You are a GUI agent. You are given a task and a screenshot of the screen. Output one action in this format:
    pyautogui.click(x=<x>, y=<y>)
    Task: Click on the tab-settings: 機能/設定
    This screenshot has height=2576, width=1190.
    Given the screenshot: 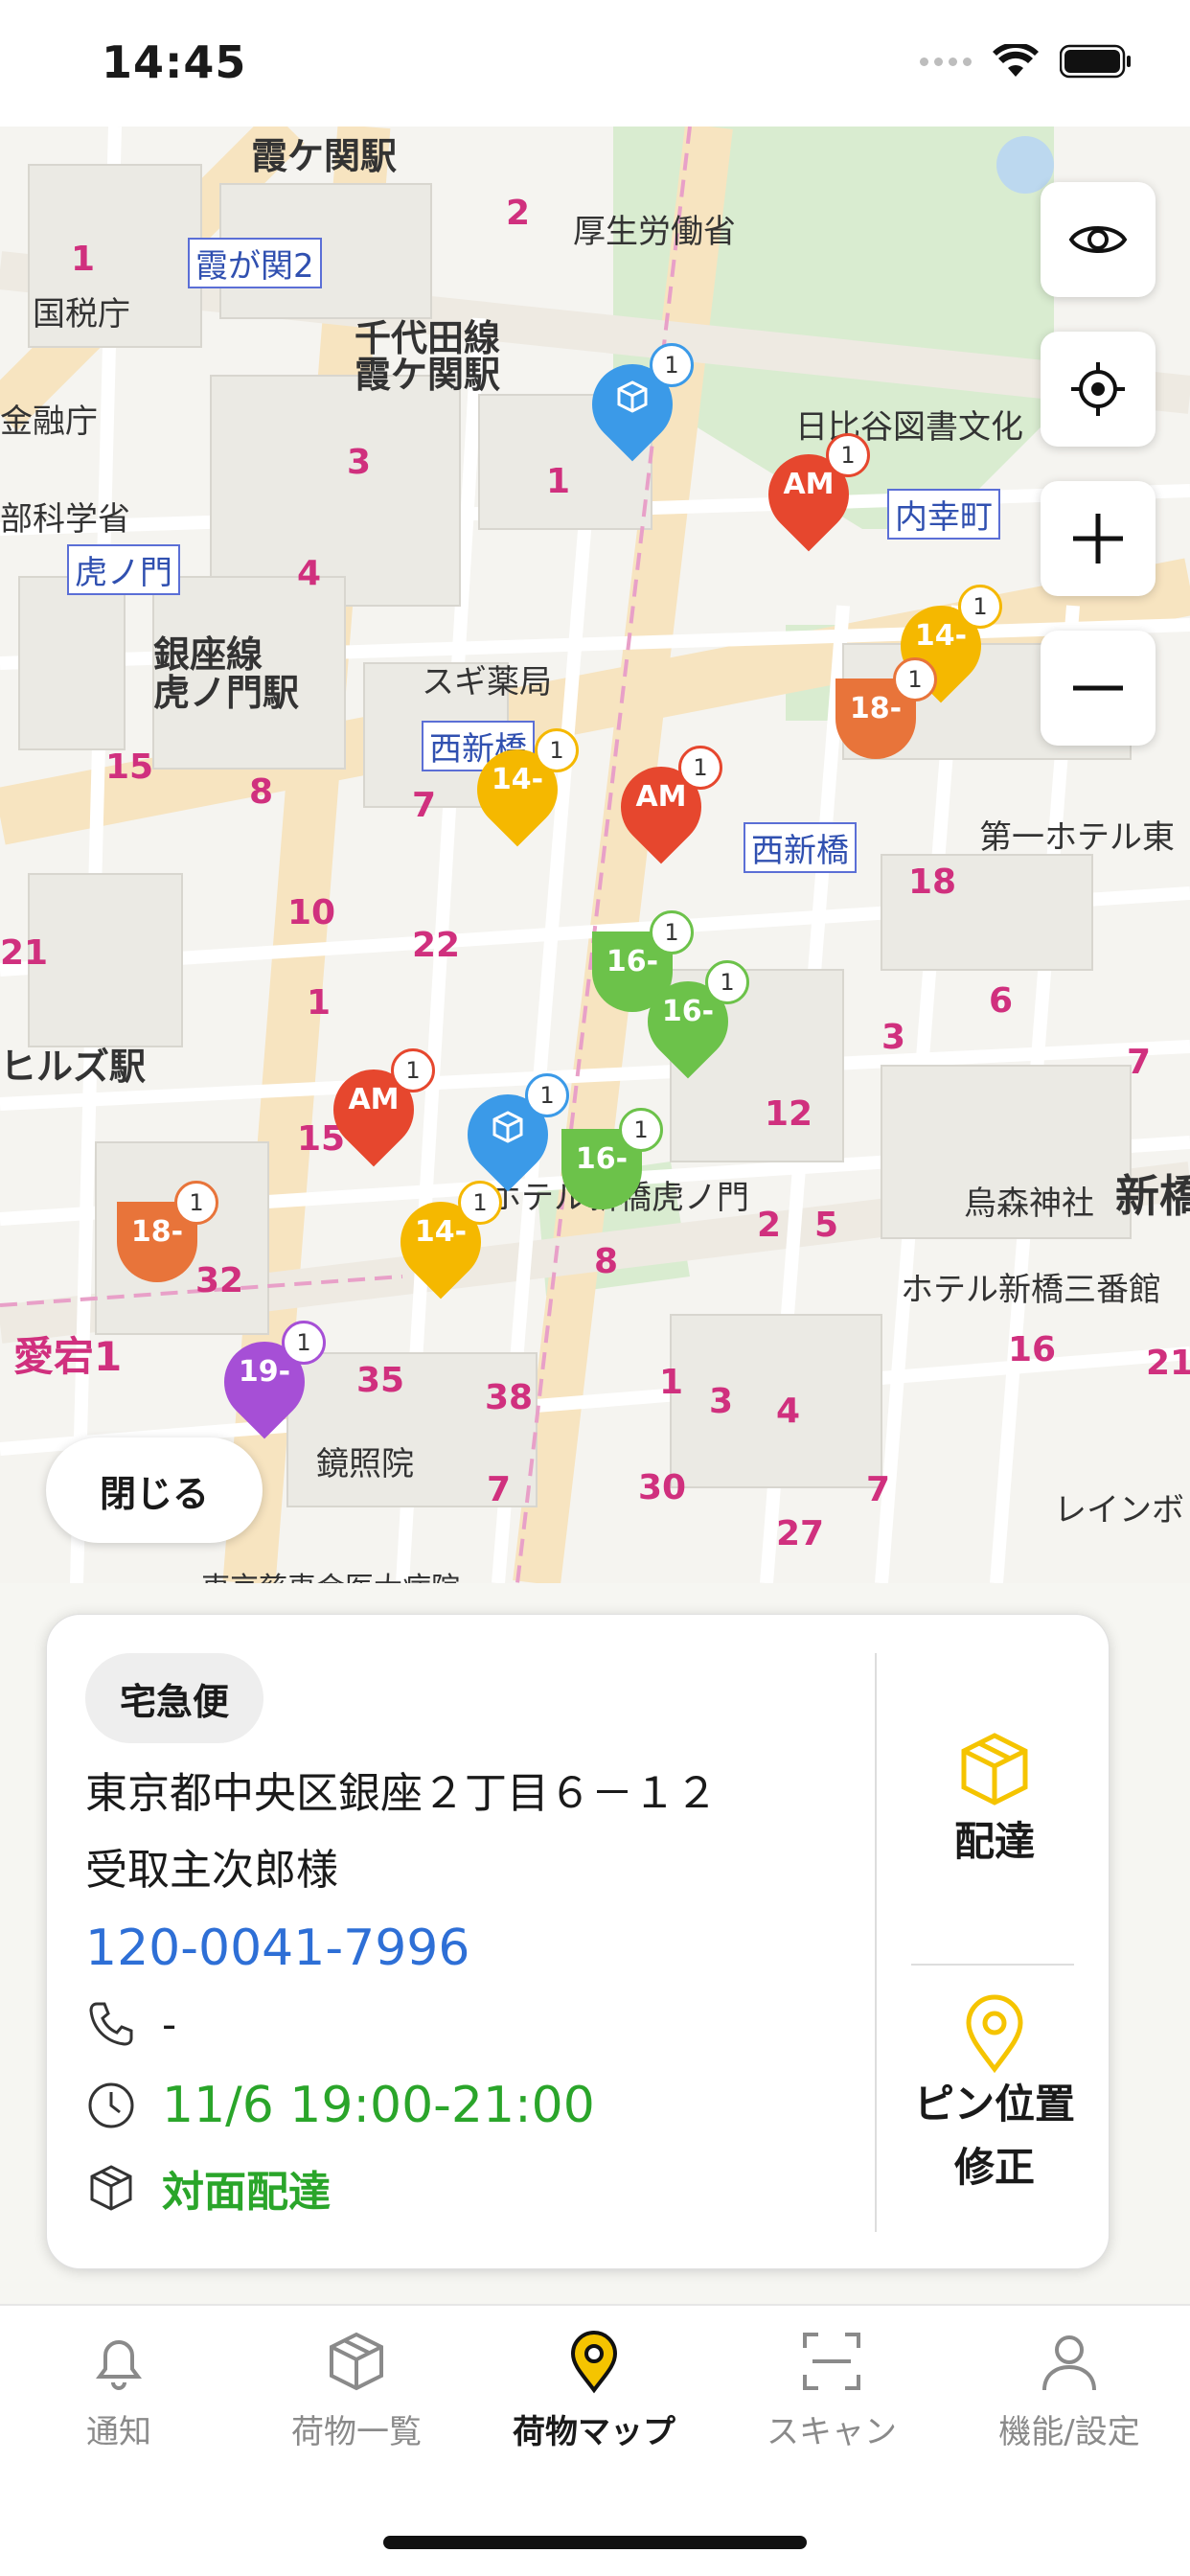 What is the action you would take?
    pyautogui.click(x=1069, y=2390)
    